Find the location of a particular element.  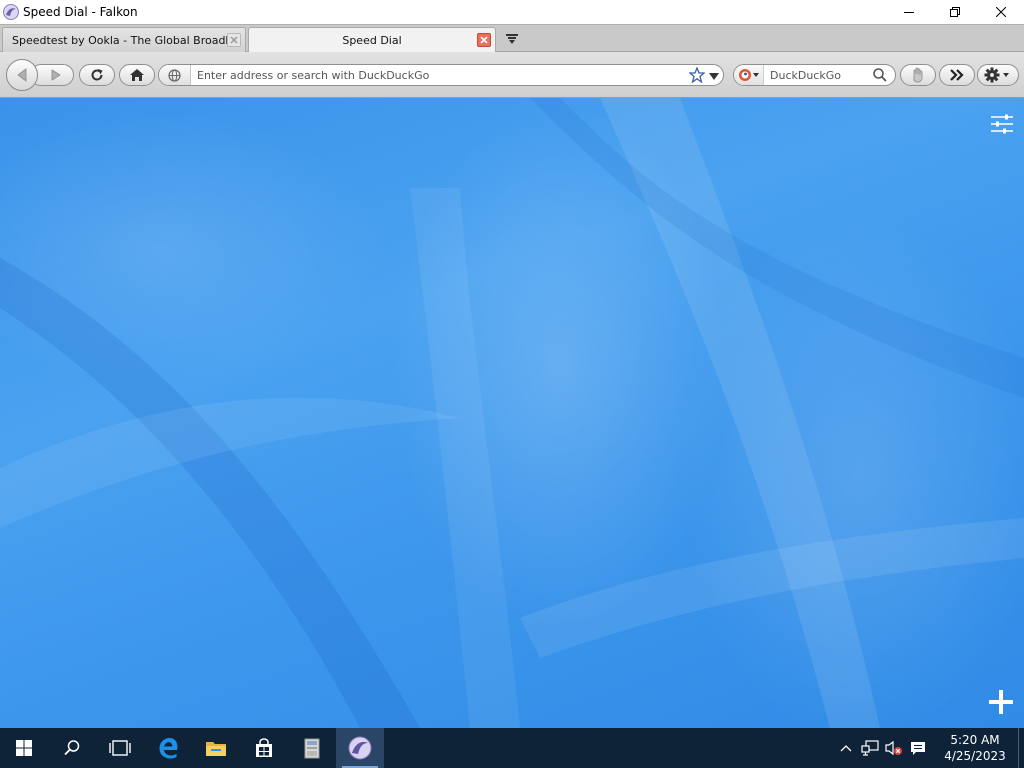

address-bar is located at coordinates (441, 75).